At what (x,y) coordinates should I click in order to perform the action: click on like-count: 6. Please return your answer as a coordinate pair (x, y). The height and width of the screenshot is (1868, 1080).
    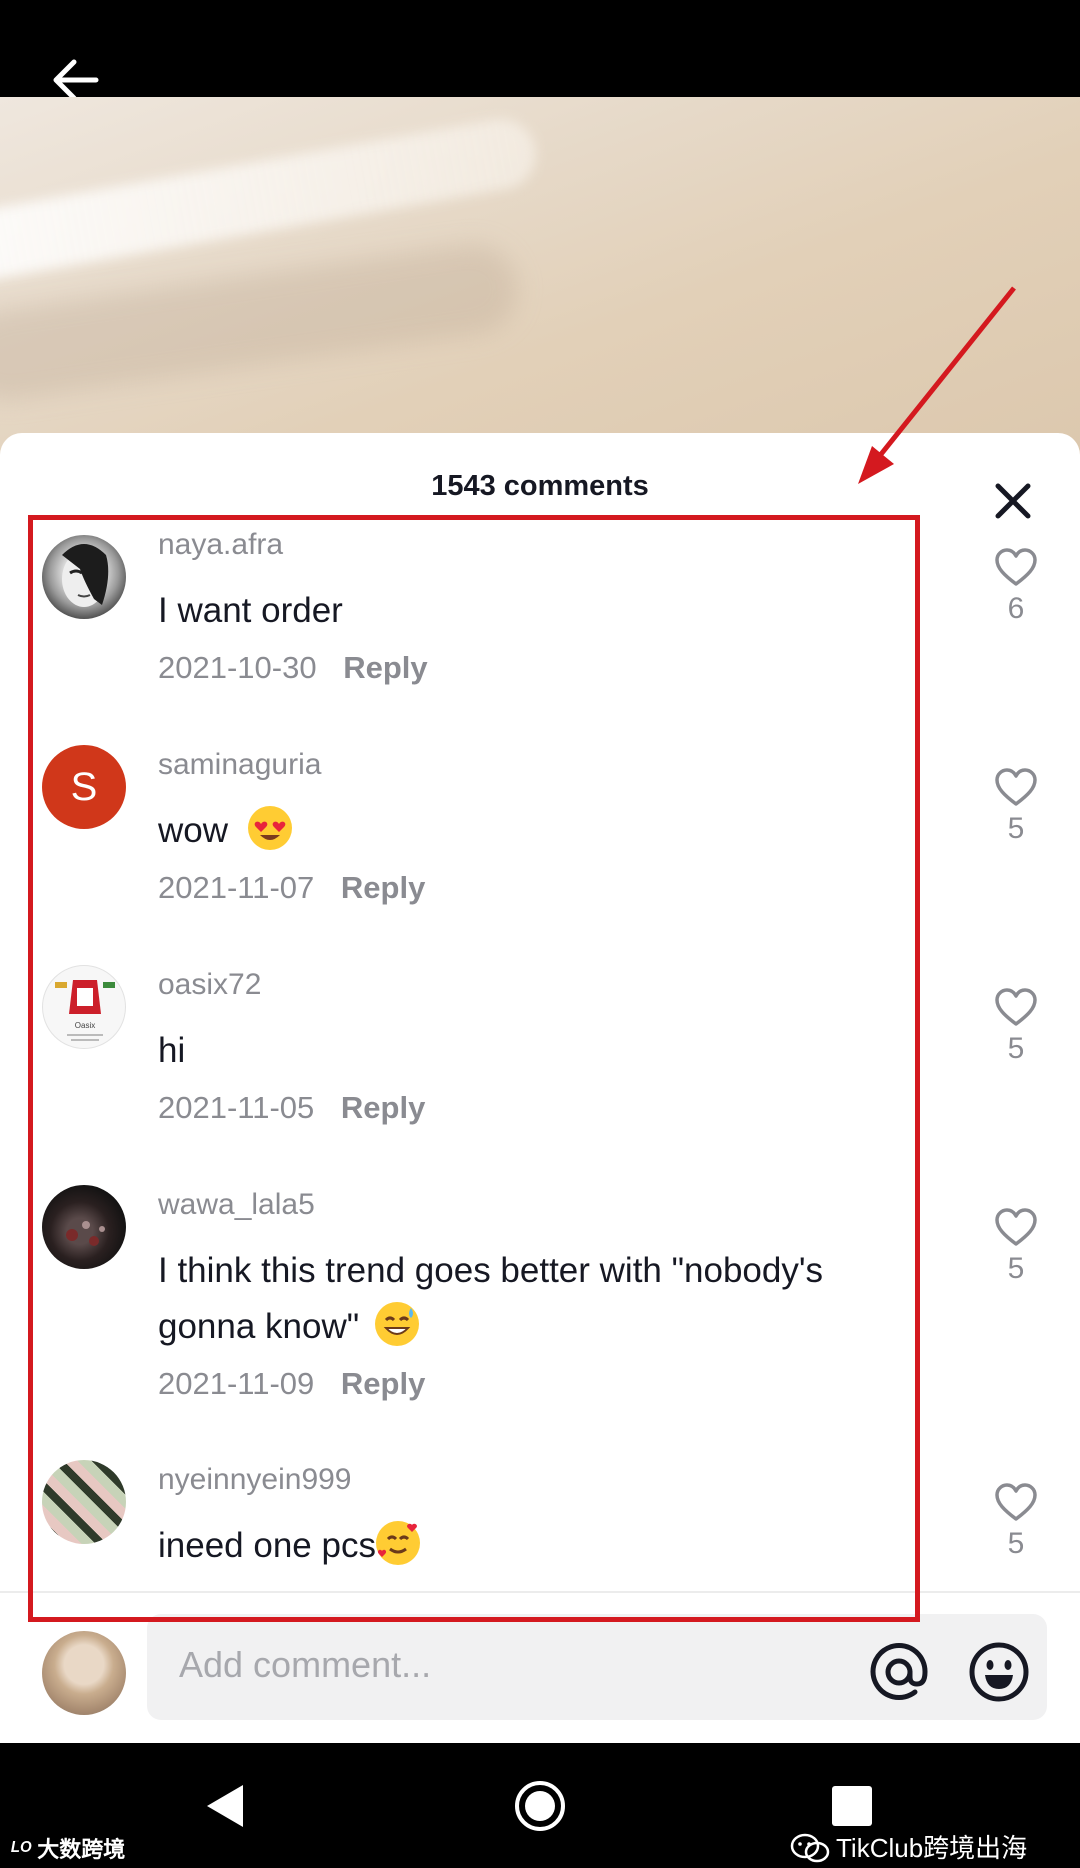
    Looking at the image, I should click on (1016, 608).